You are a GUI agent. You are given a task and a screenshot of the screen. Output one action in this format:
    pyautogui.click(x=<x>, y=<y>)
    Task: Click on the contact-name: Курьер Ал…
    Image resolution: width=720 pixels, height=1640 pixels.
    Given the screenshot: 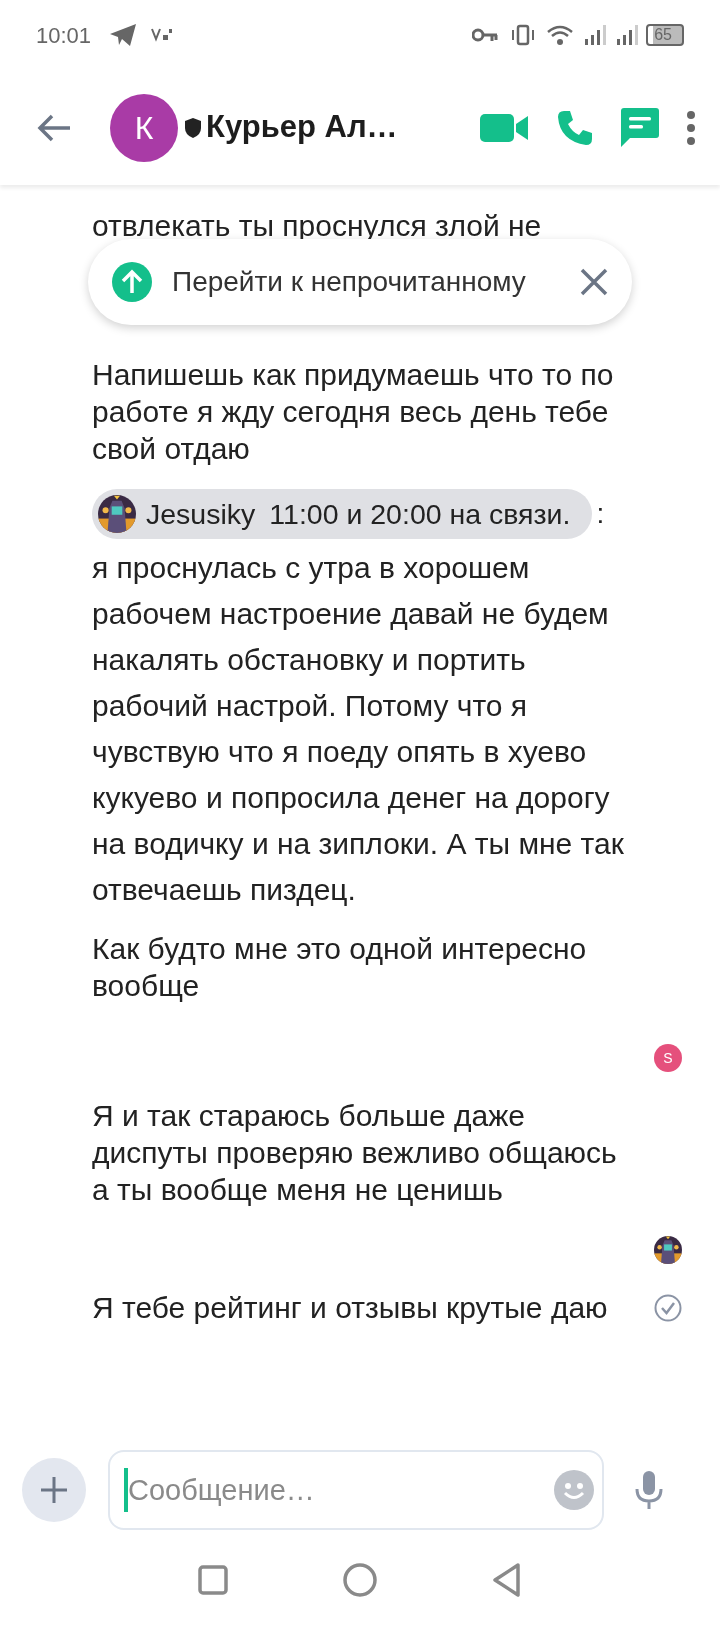 What is the action you would take?
    pyautogui.click(x=302, y=127)
    